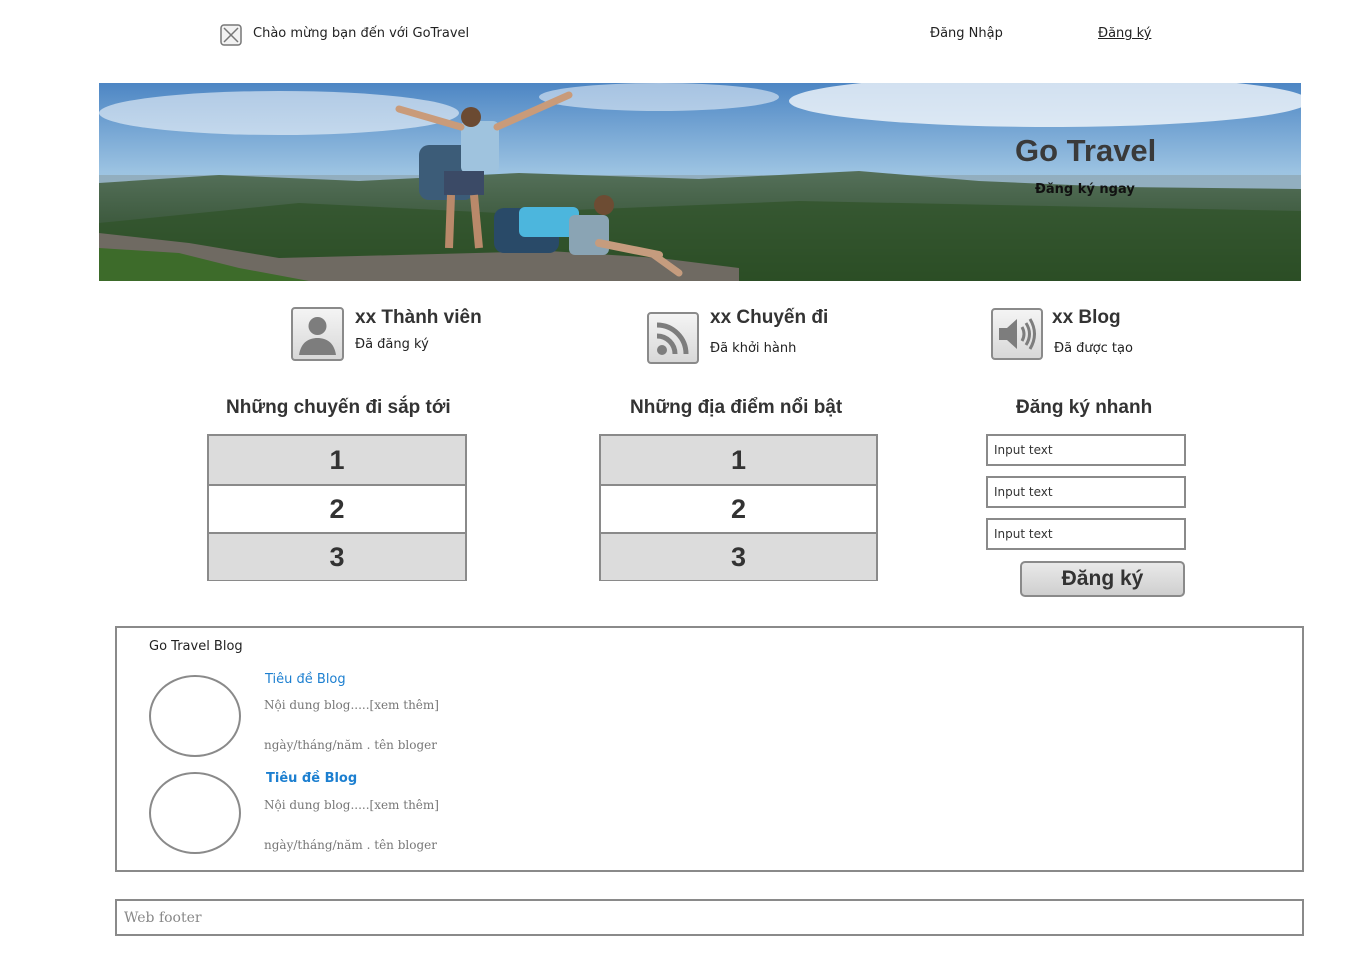 The height and width of the screenshot is (956, 1350). Describe the element at coordinates (1085, 189) in the screenshot. I see `banner-signup-link: Đăng ký ngay` at that location.